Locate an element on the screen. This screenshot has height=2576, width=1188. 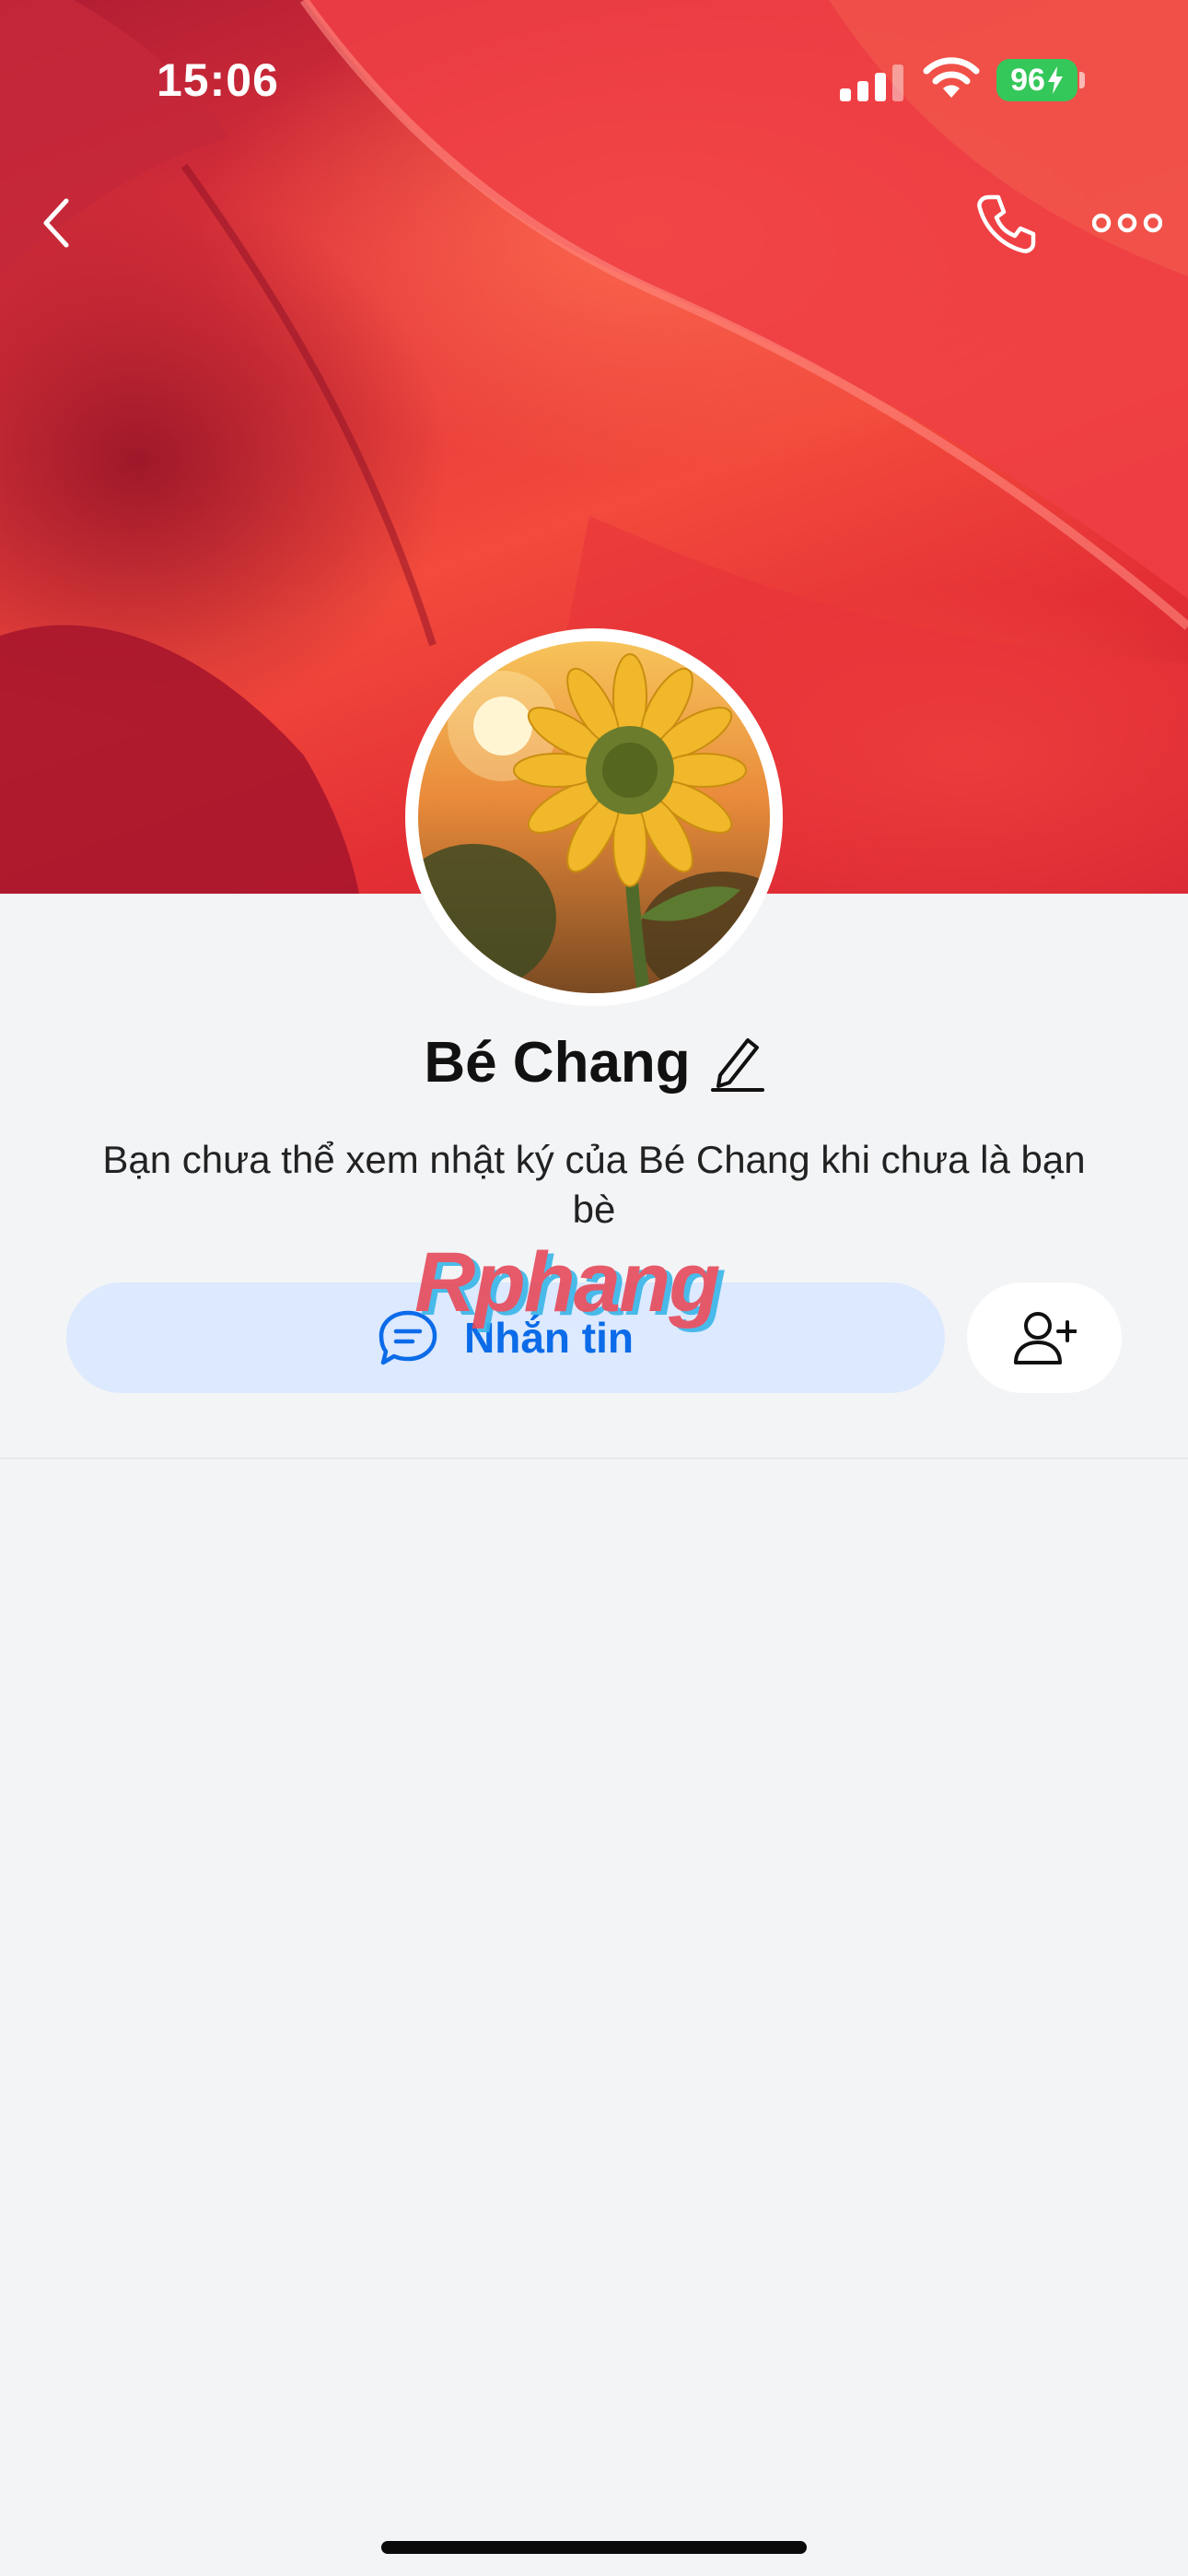
profile-name-row: Bé Chang is located at coordinates (594, 1062).